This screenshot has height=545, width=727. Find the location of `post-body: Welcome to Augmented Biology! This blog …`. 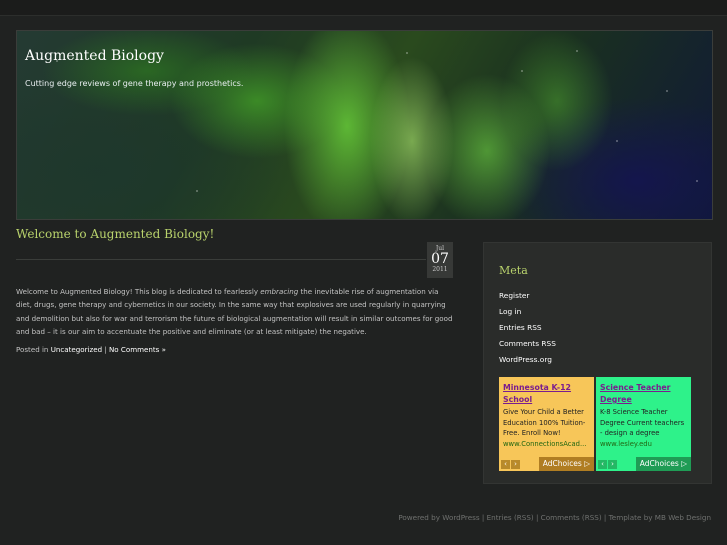

post-body: Welcome to Augmented Biology! This blog … is located at coordinates (234, 311).